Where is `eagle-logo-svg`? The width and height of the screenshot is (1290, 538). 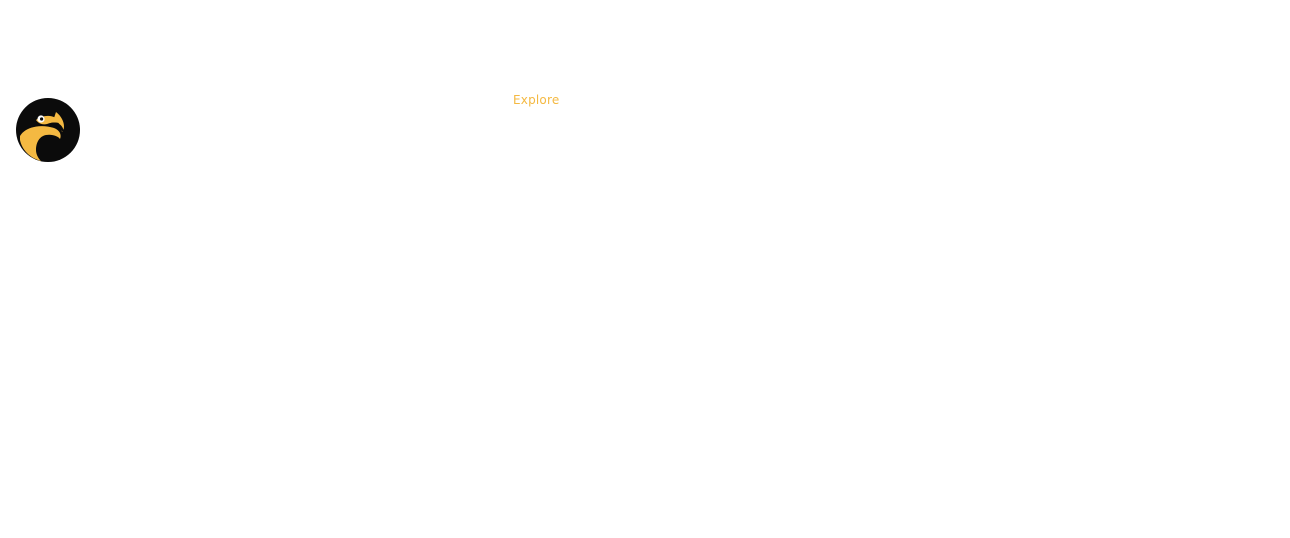 eagle-logo-svg is located at coordinates (48, 130).